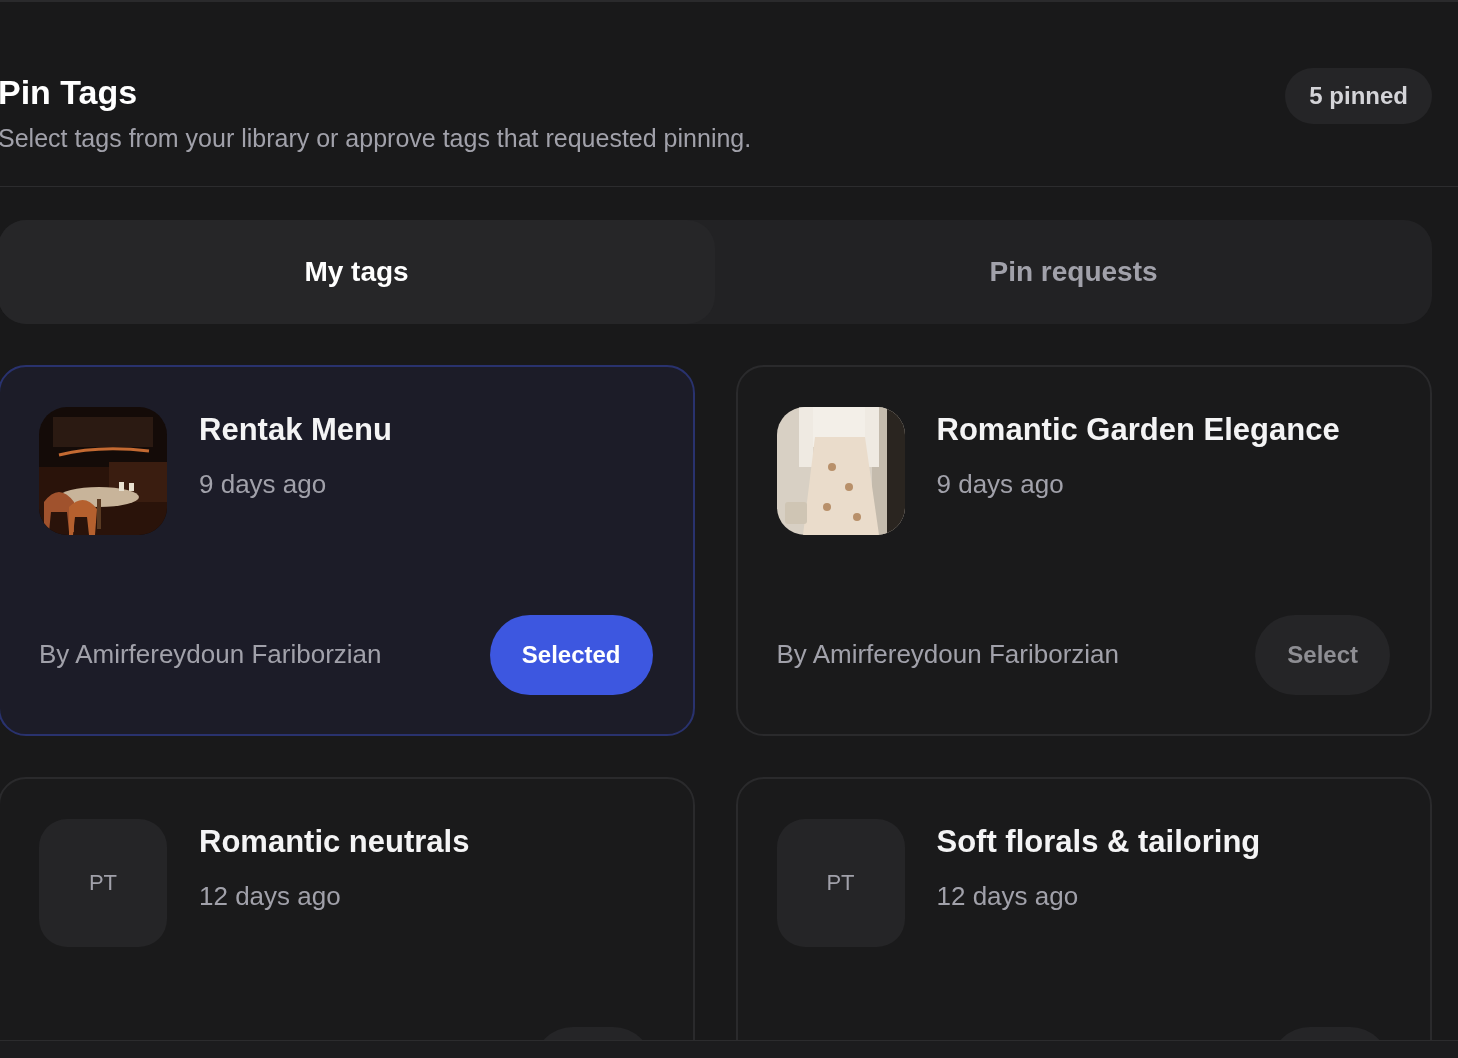 The image size is (1458, 1058). What do you see at coordinates (1098, 841) in the screenshot?
I see `tag-title: Soft florals & tailoring` at bounding box center [1098, 841].